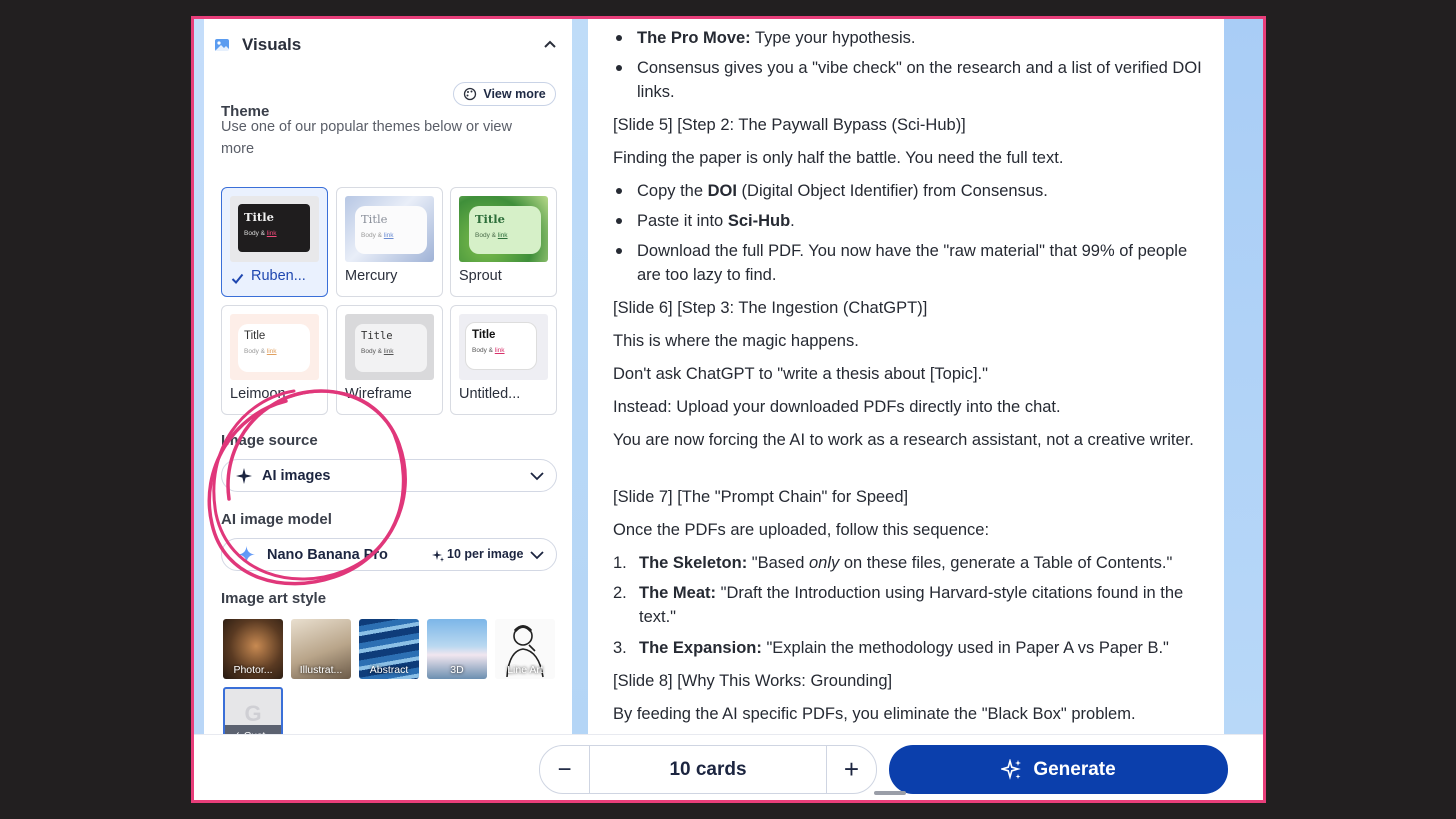  I want to click on theme-name: Mercury, so click(371, 276).